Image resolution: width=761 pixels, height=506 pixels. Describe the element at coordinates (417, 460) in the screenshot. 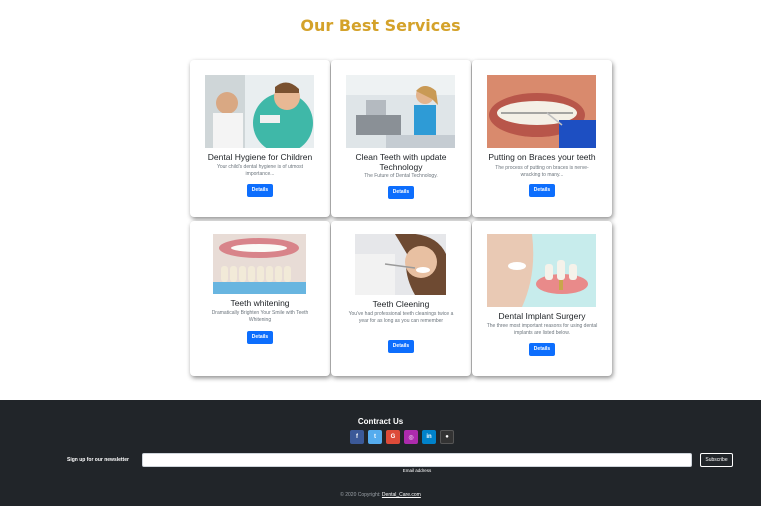

I see `email-input` at that location.